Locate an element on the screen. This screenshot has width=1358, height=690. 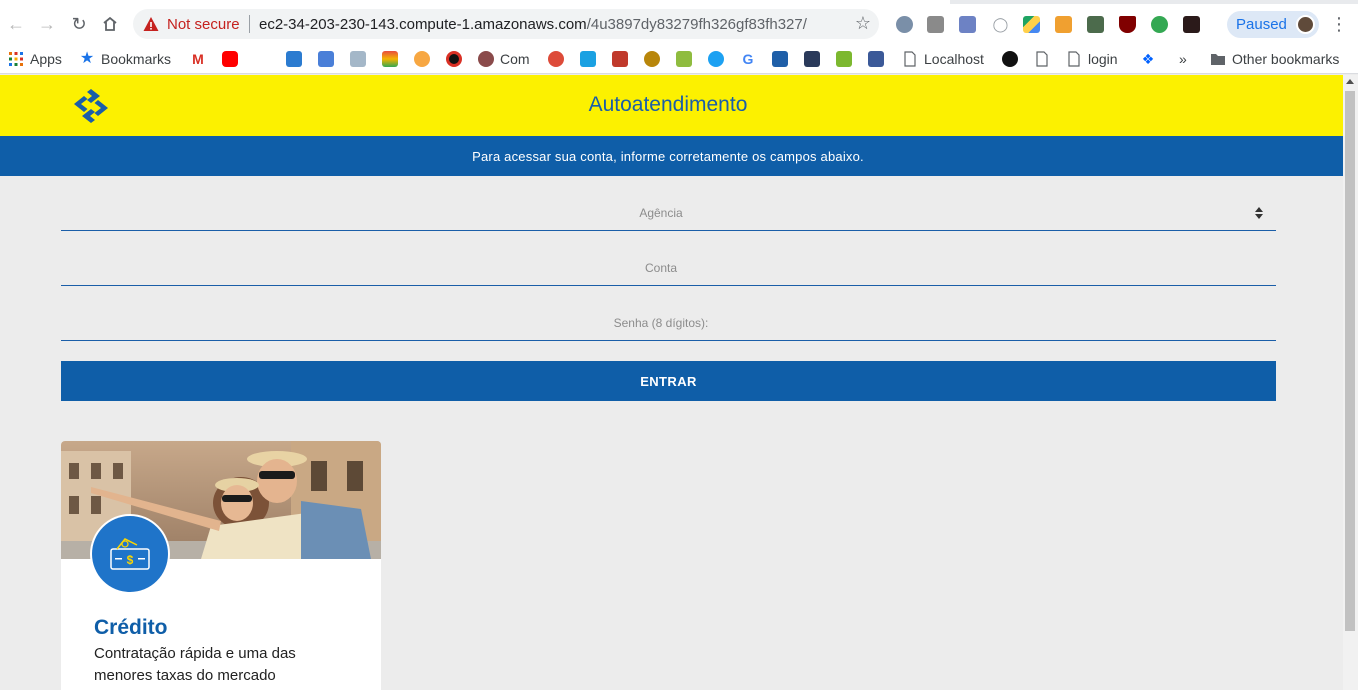
extension-icon is located at coordinates (904, 24).